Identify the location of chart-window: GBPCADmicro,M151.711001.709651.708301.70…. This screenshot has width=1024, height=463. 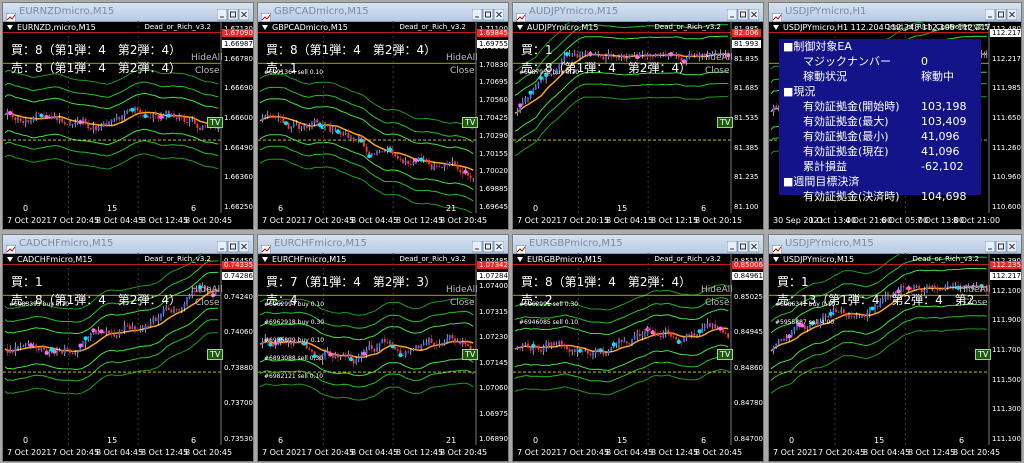
(383, 116).